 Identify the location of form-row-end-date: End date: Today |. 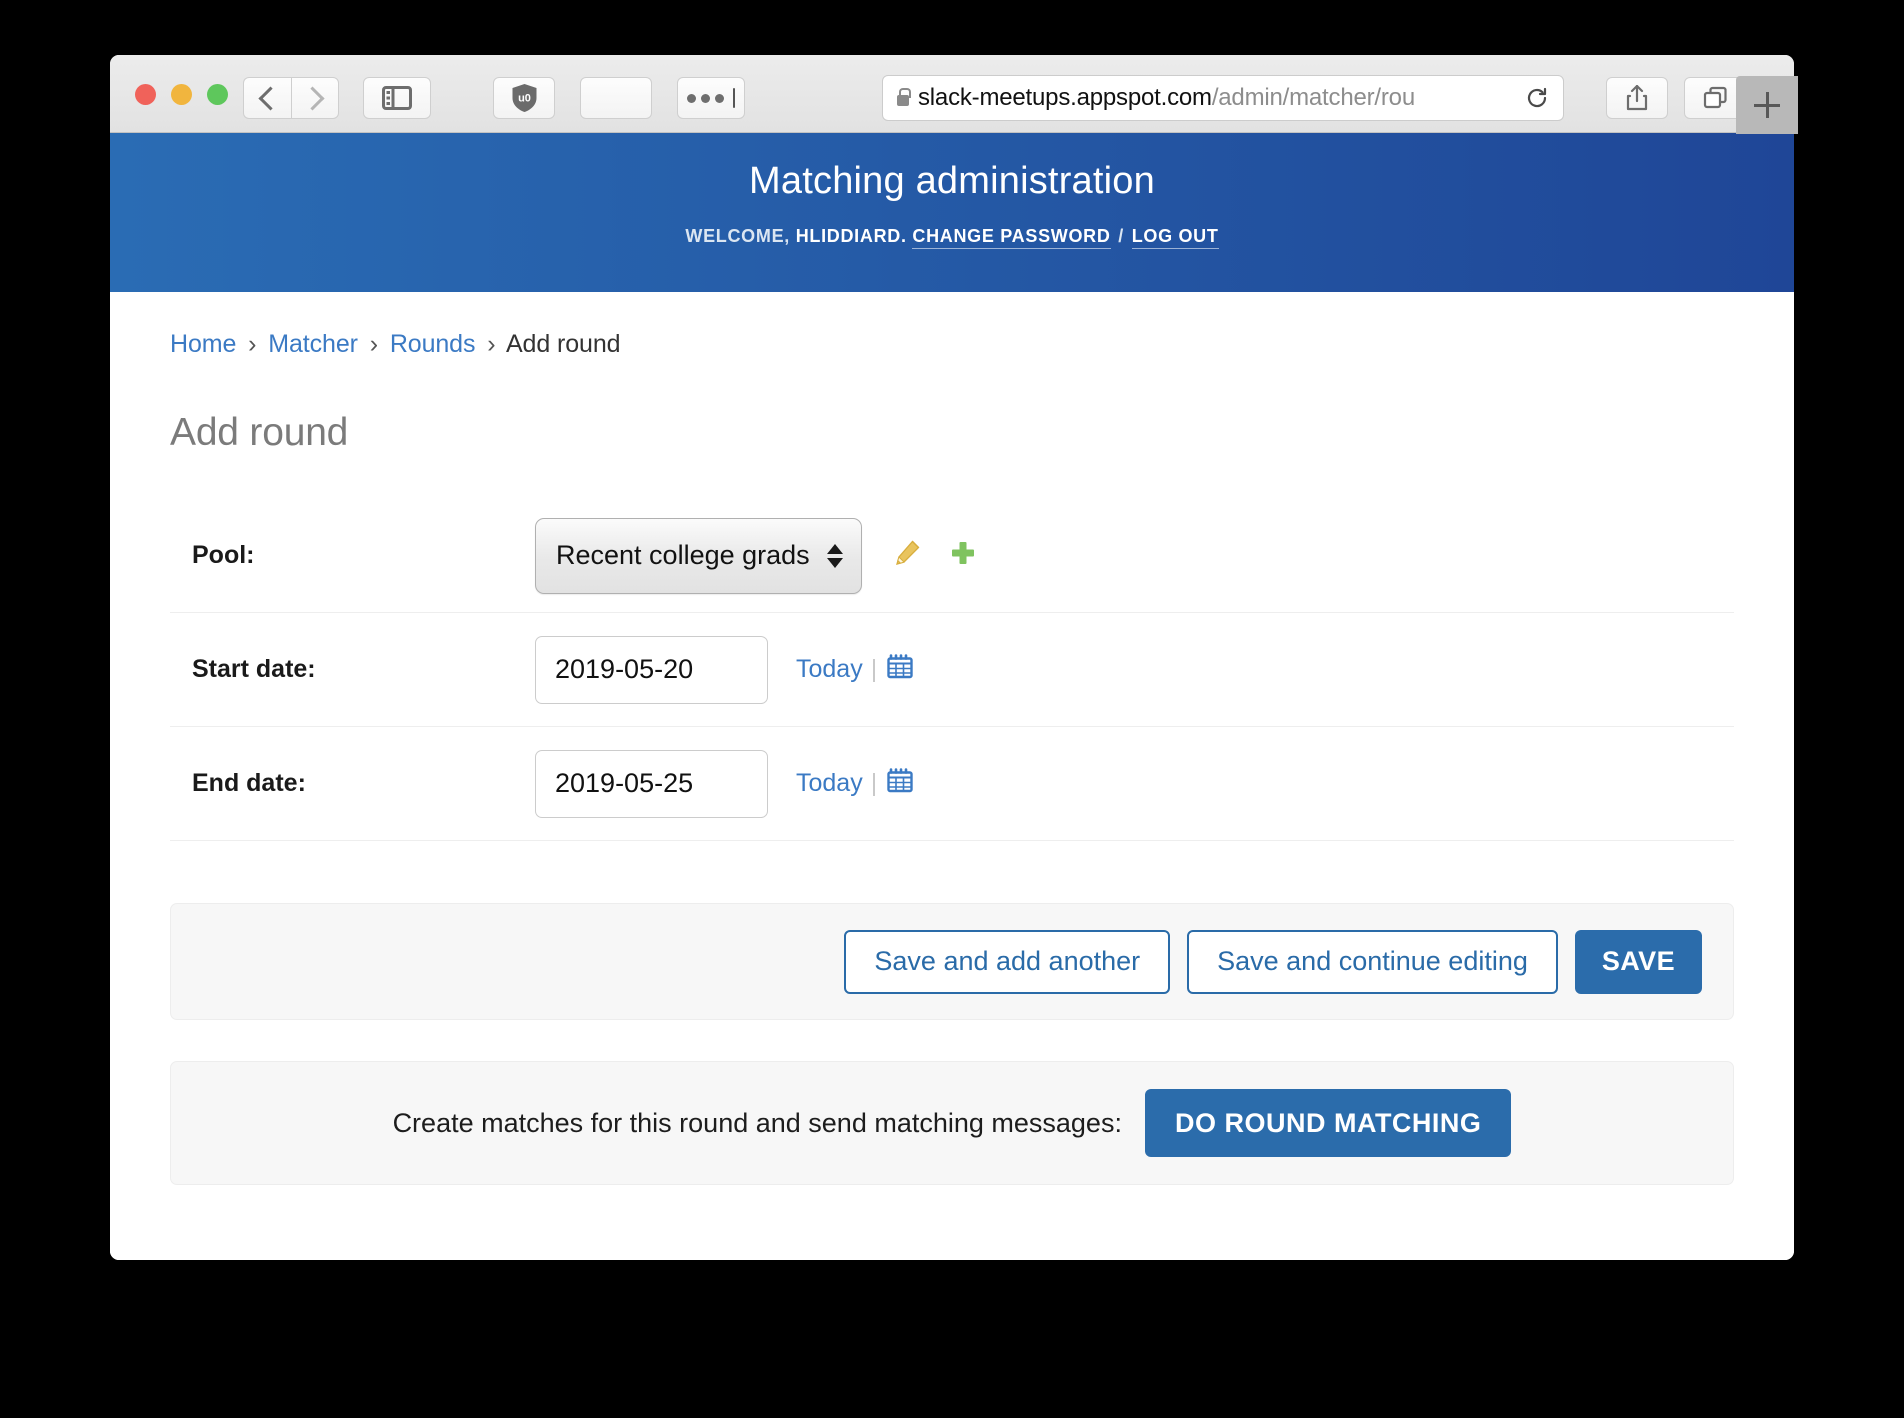
(952, 784).